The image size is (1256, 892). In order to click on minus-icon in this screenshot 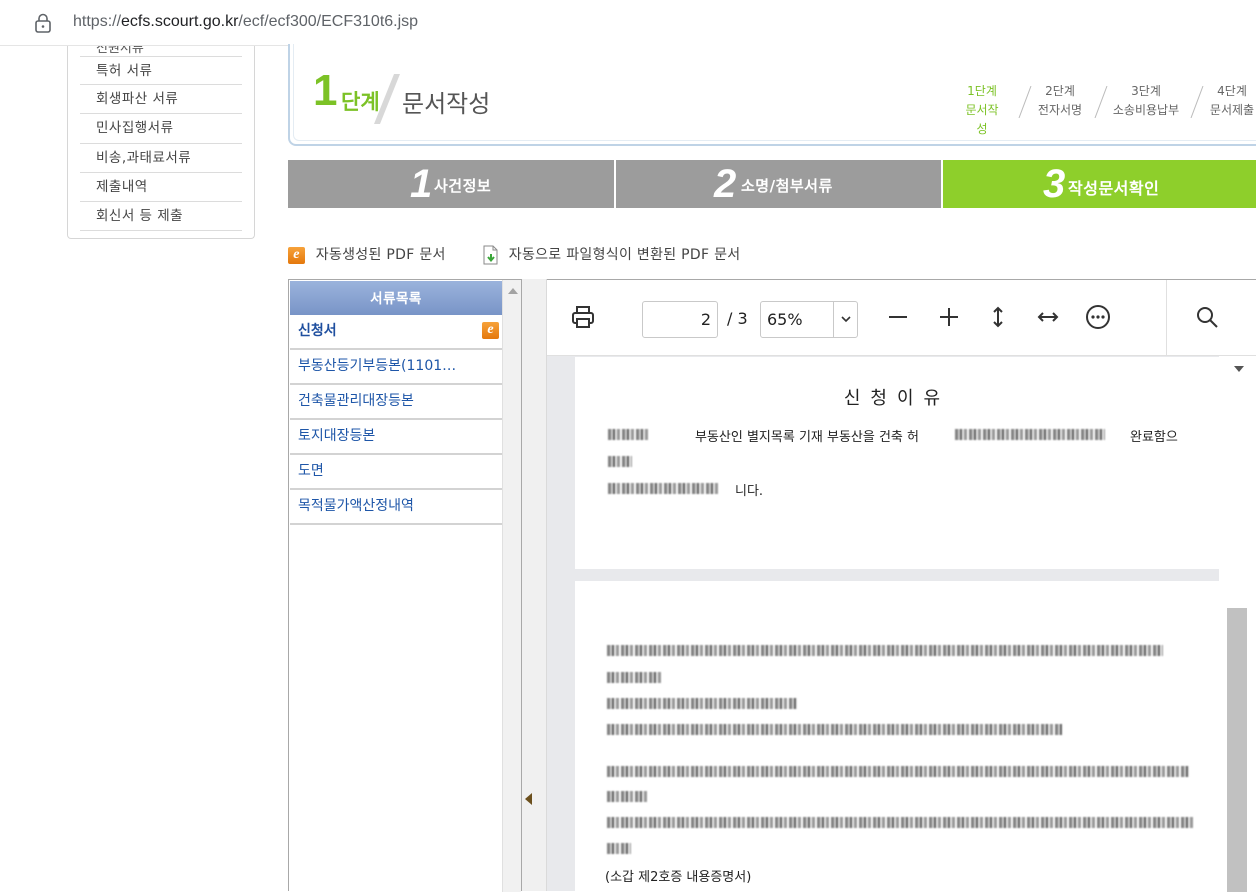, I will do `click(898, 317)`.